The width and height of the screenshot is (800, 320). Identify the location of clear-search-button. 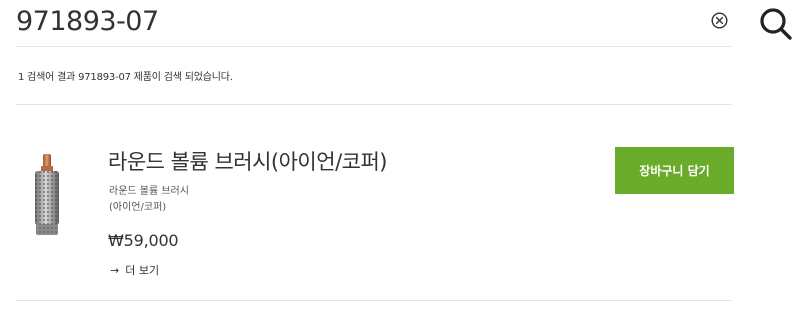
(719, 20).